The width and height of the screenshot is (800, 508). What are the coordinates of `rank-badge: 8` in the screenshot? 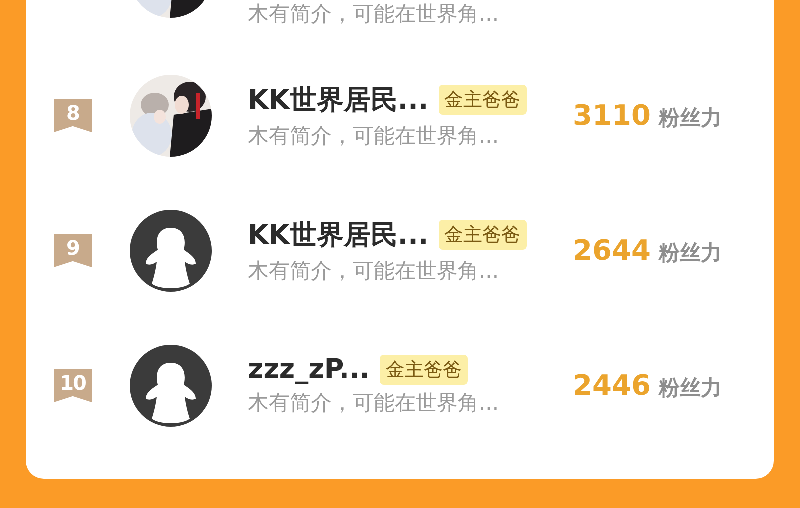 It's located at (73, 115).